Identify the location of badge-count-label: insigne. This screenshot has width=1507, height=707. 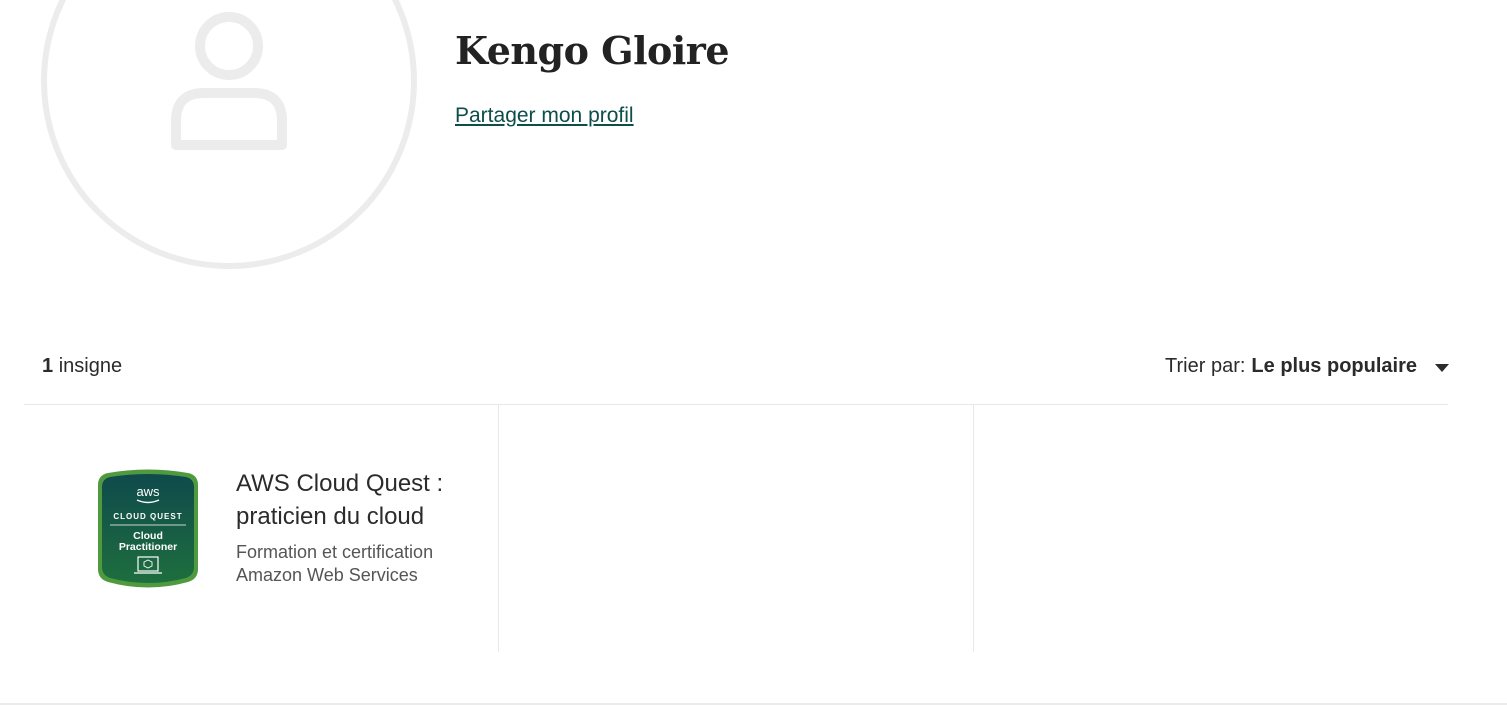
(90, 366).